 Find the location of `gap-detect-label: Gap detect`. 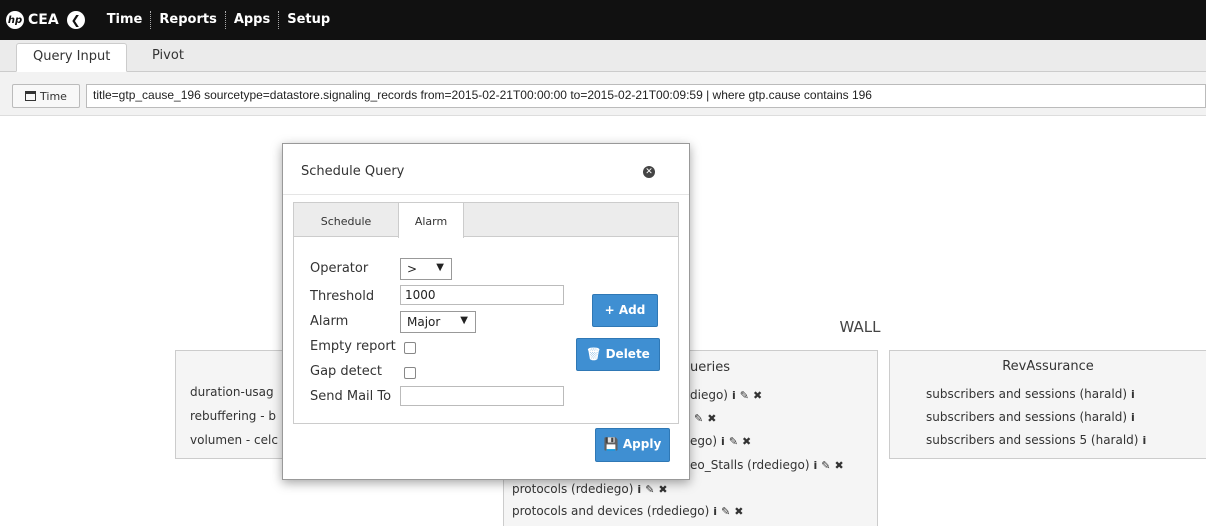

gap-detect-label: Gap detect is located at coordinates (346, 371).